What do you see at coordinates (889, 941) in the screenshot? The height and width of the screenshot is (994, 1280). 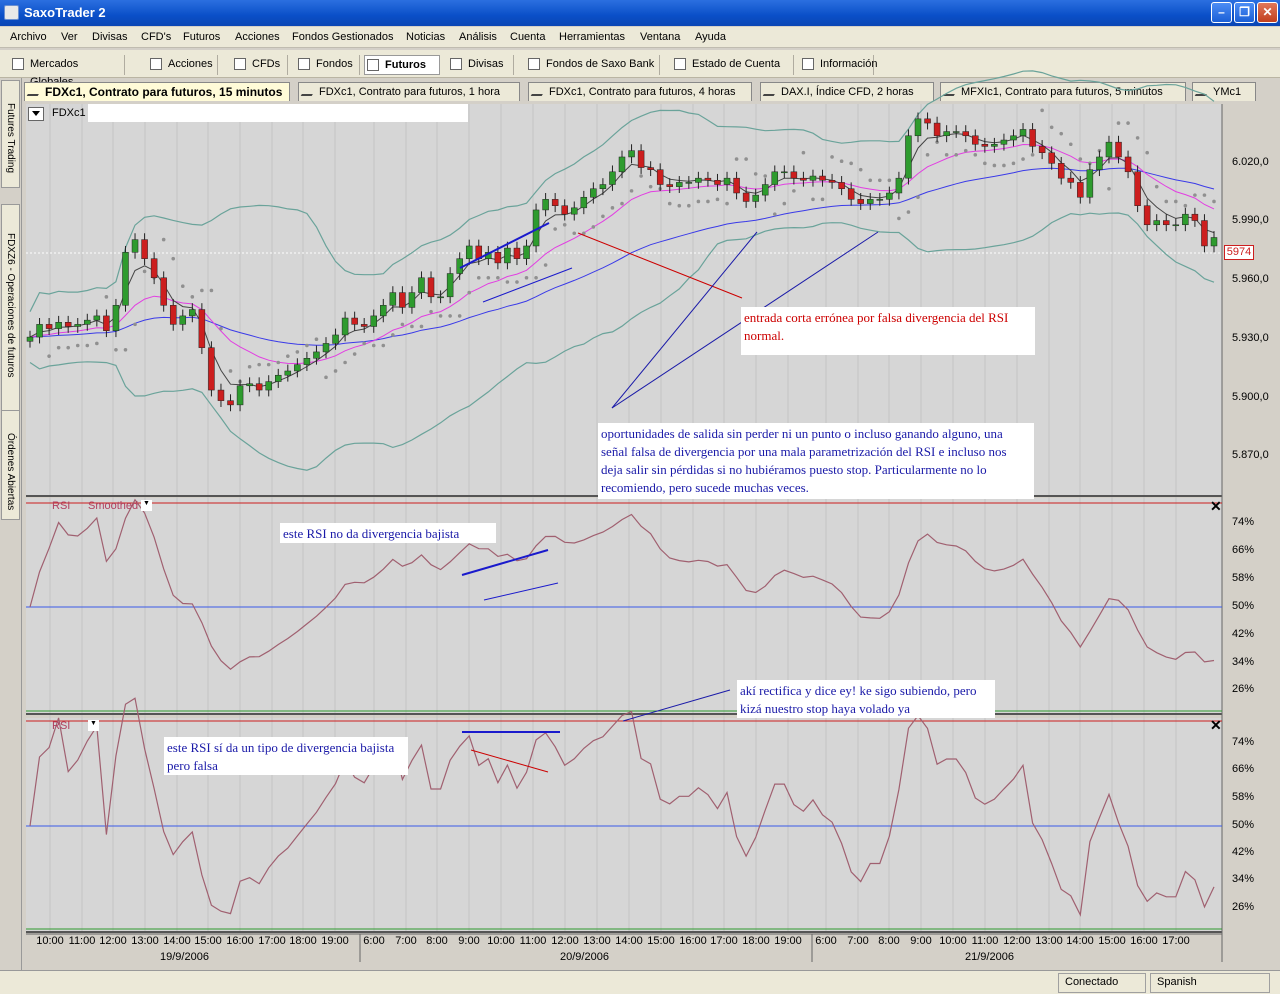 I see `time-tick: 8:00` at bounding box center [889, 941].